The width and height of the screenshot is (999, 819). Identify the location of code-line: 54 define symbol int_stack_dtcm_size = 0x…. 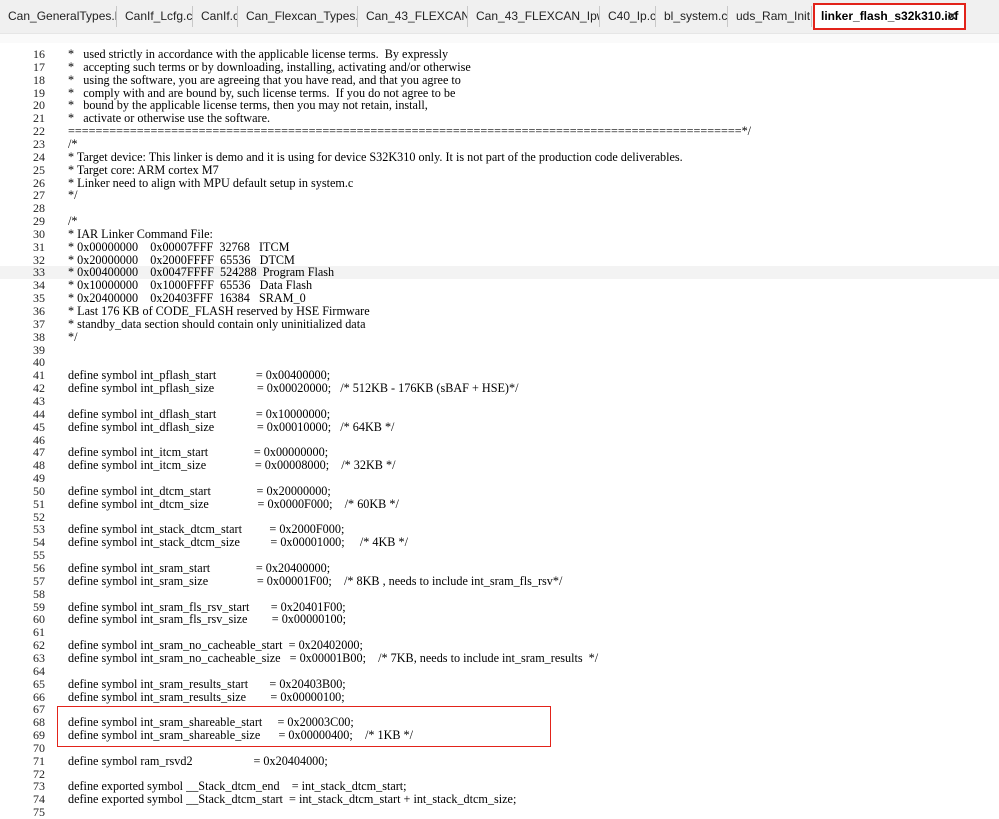
(499, 542).